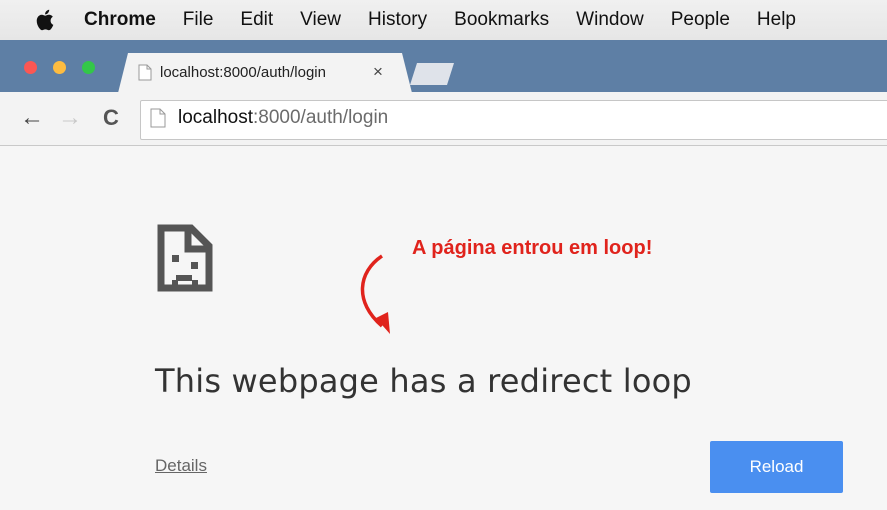  Describe the element at coordinates (215, 117) in the screenshot. I see `url-host: localhost` at that location.